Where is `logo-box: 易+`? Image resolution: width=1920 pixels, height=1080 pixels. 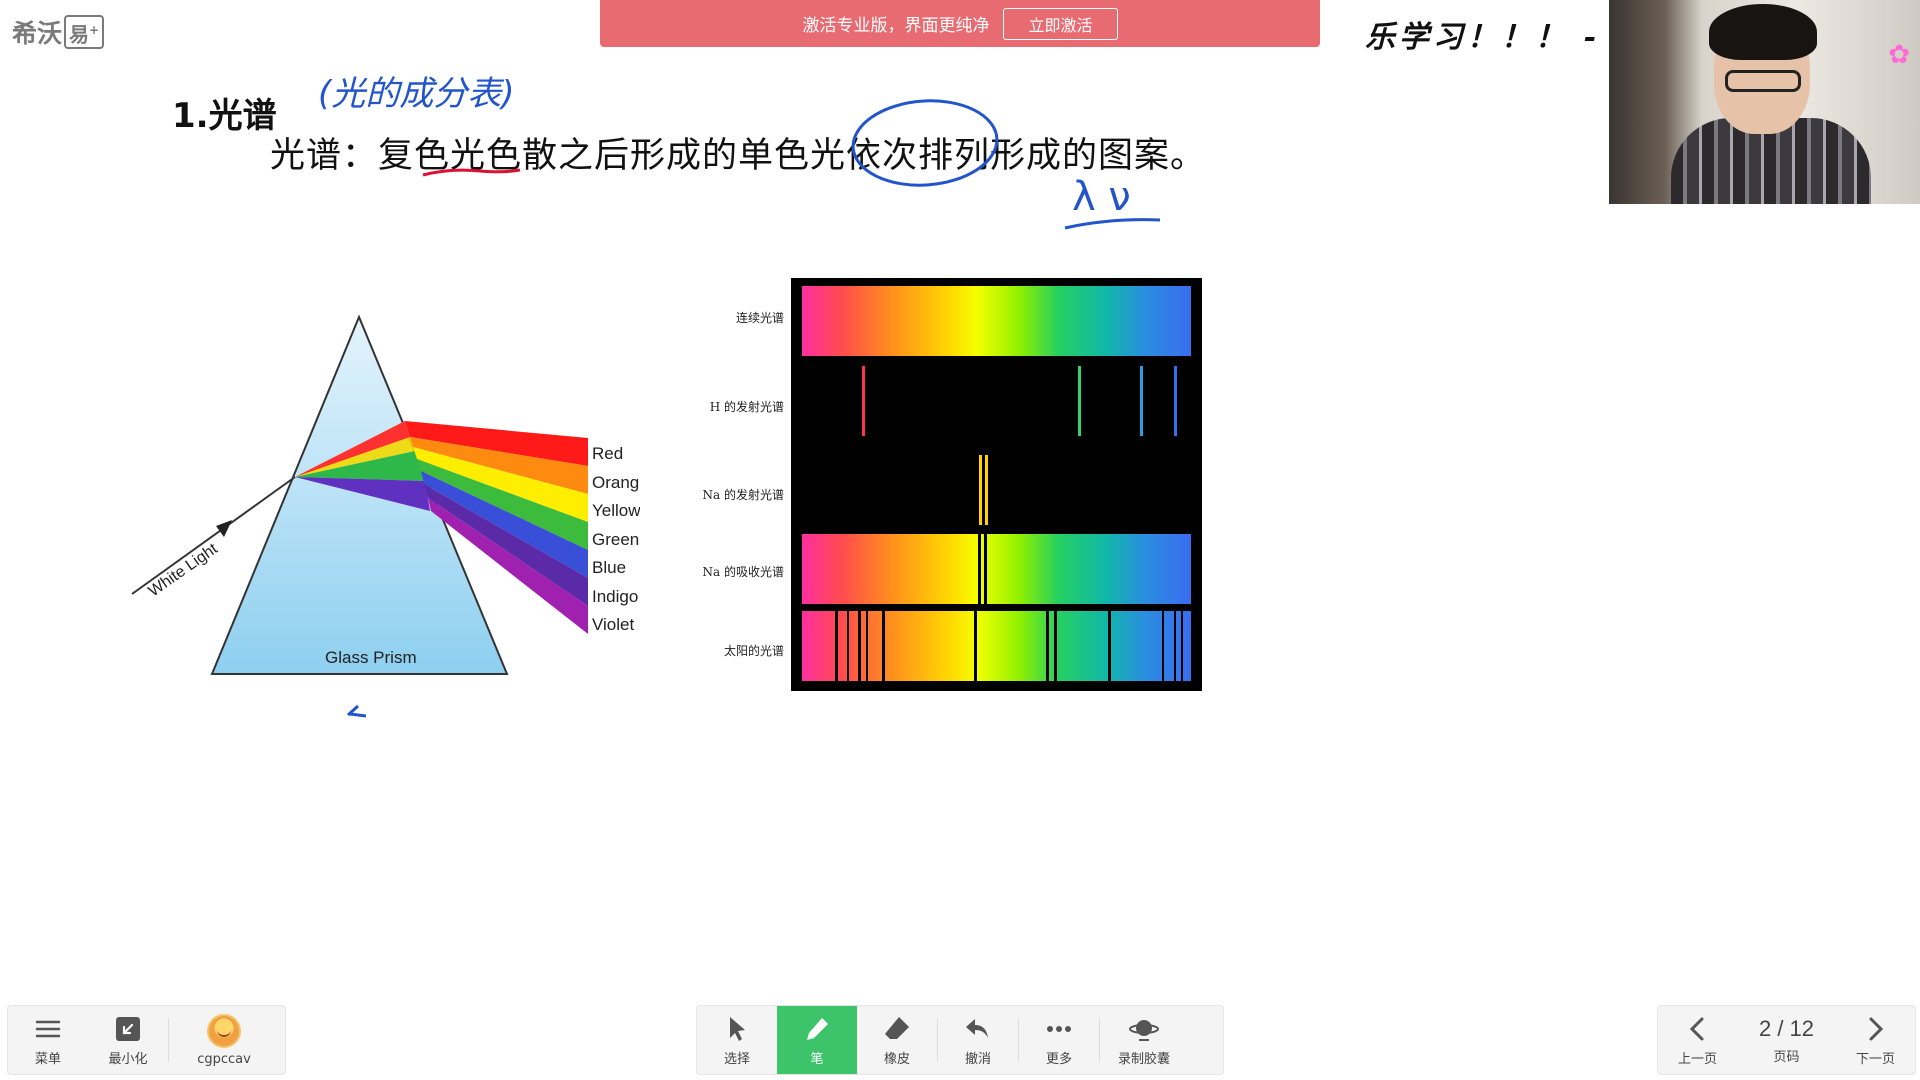 logo-box: 易+ is located at coordinates (84, 32).